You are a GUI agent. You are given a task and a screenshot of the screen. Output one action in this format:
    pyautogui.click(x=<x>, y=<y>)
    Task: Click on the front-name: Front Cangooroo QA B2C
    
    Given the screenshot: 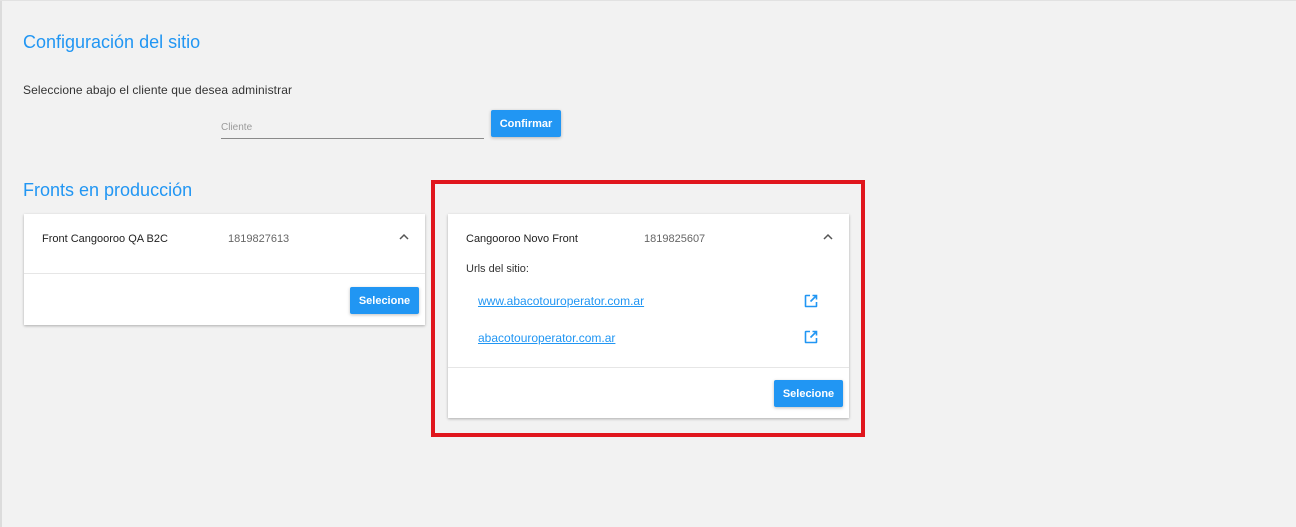 What is the action you would take?
    pyautogui.click(x=105, y=239)
    